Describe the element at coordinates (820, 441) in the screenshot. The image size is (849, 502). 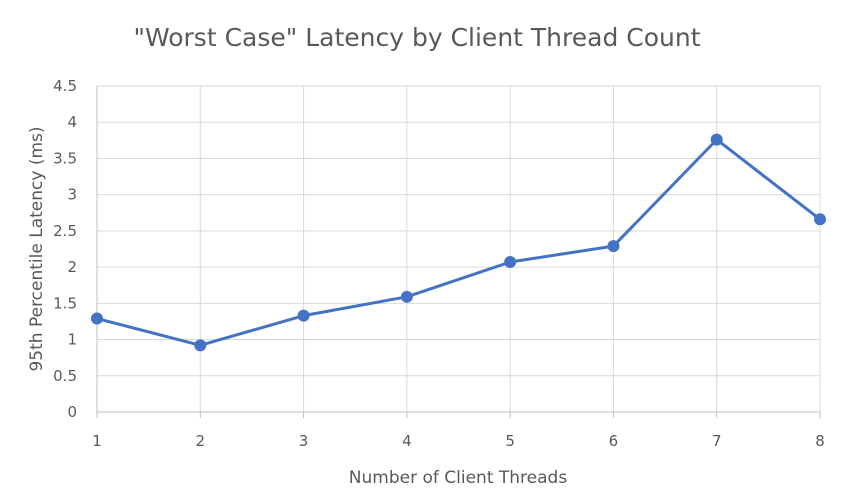
I see `x-tick-label: 8` at that location.